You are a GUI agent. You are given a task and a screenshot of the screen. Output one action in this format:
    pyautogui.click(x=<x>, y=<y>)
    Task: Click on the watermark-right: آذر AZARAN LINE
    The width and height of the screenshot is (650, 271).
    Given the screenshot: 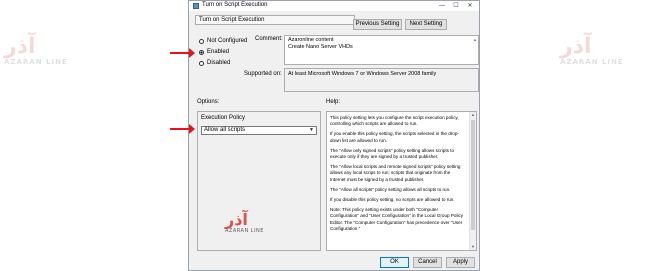 What is the action you would take?
    pyautogui.click(x=592, y=50)
    